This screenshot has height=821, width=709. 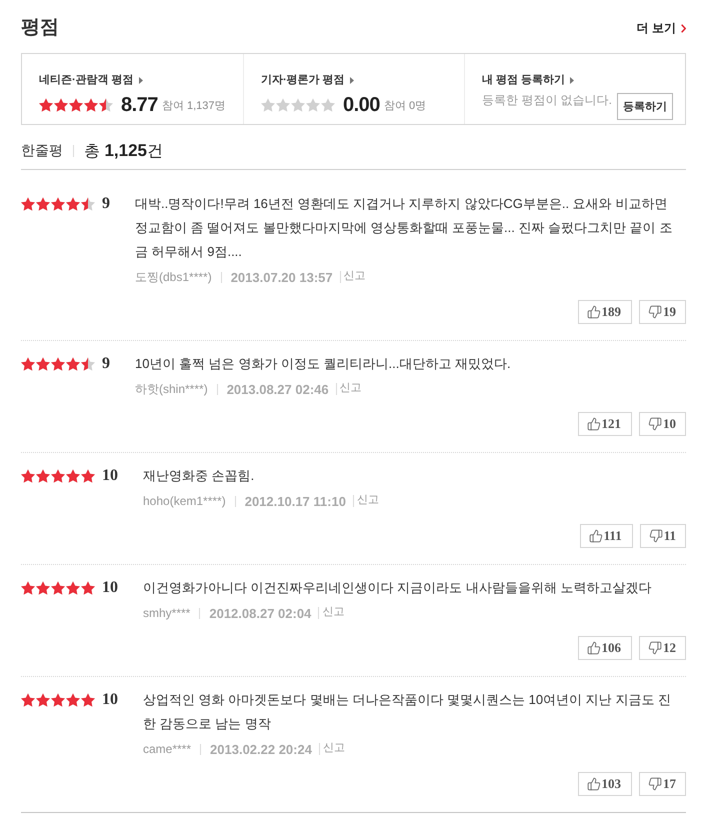 What do you see at coordinates (194, 105) in the screenshot?
I see `participant-count: 참여 1,137명` at bounding box center [194, 105].